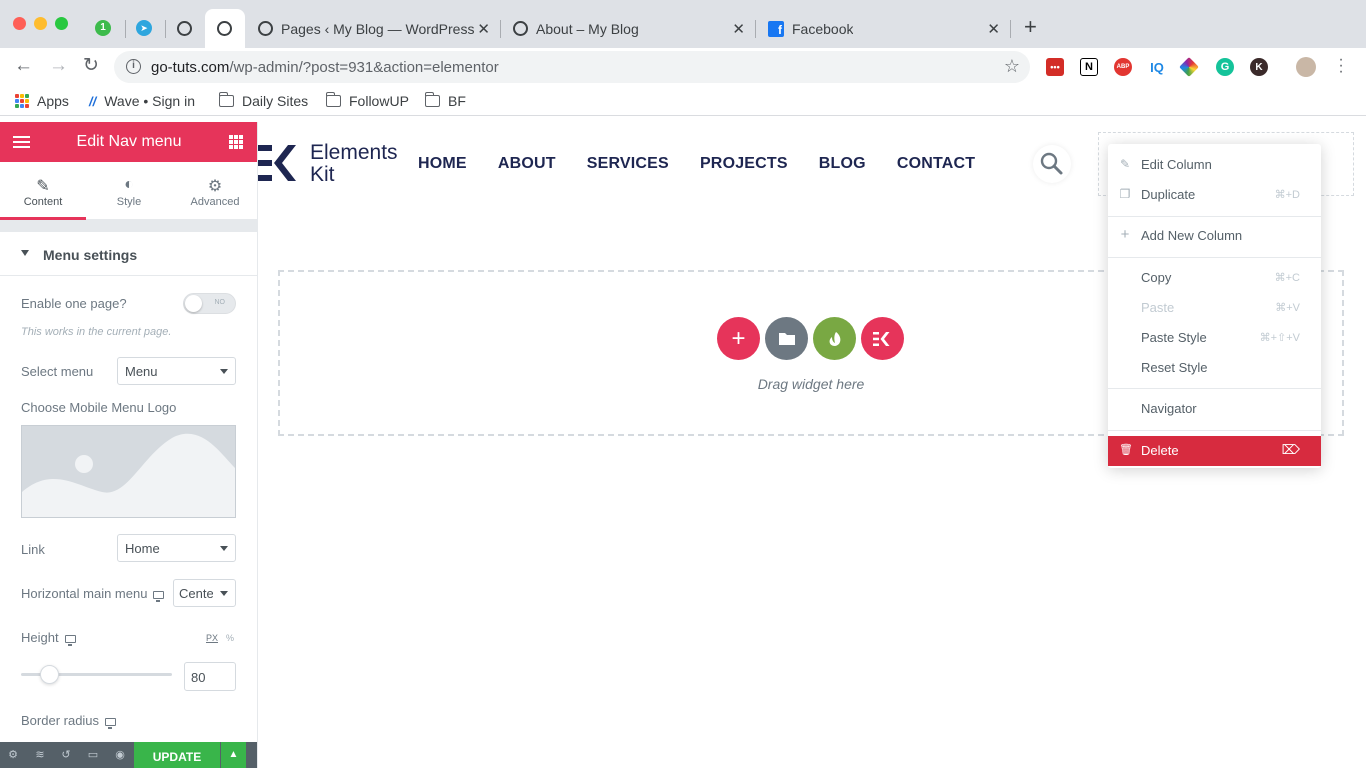 The image size is (1366, 768). What do you see at coordinates (1341, 66) in the screenshot?
I see `menu-kebab-icon: · · ·` at bounding box center [1341, 66].